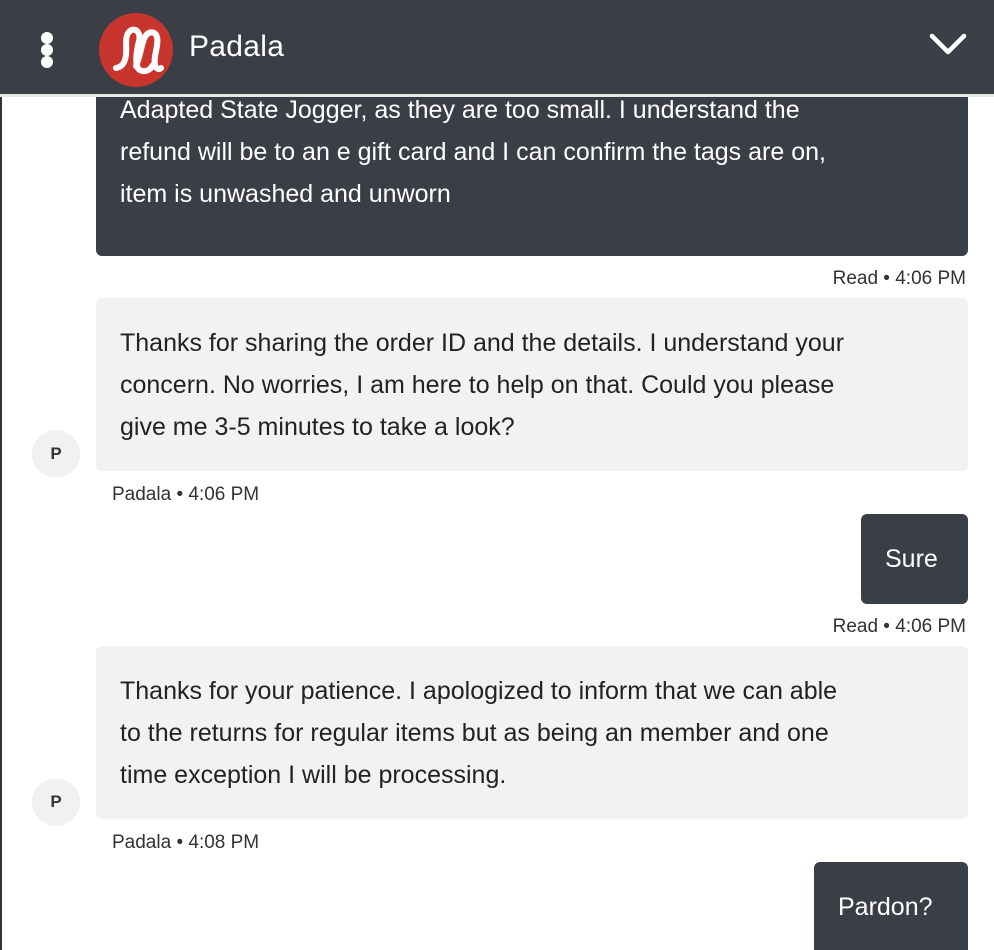 Image resolution: width=994 pixels, height=950 pixels. I want to click on user-message-bubble: Sure, so click(914, 559).